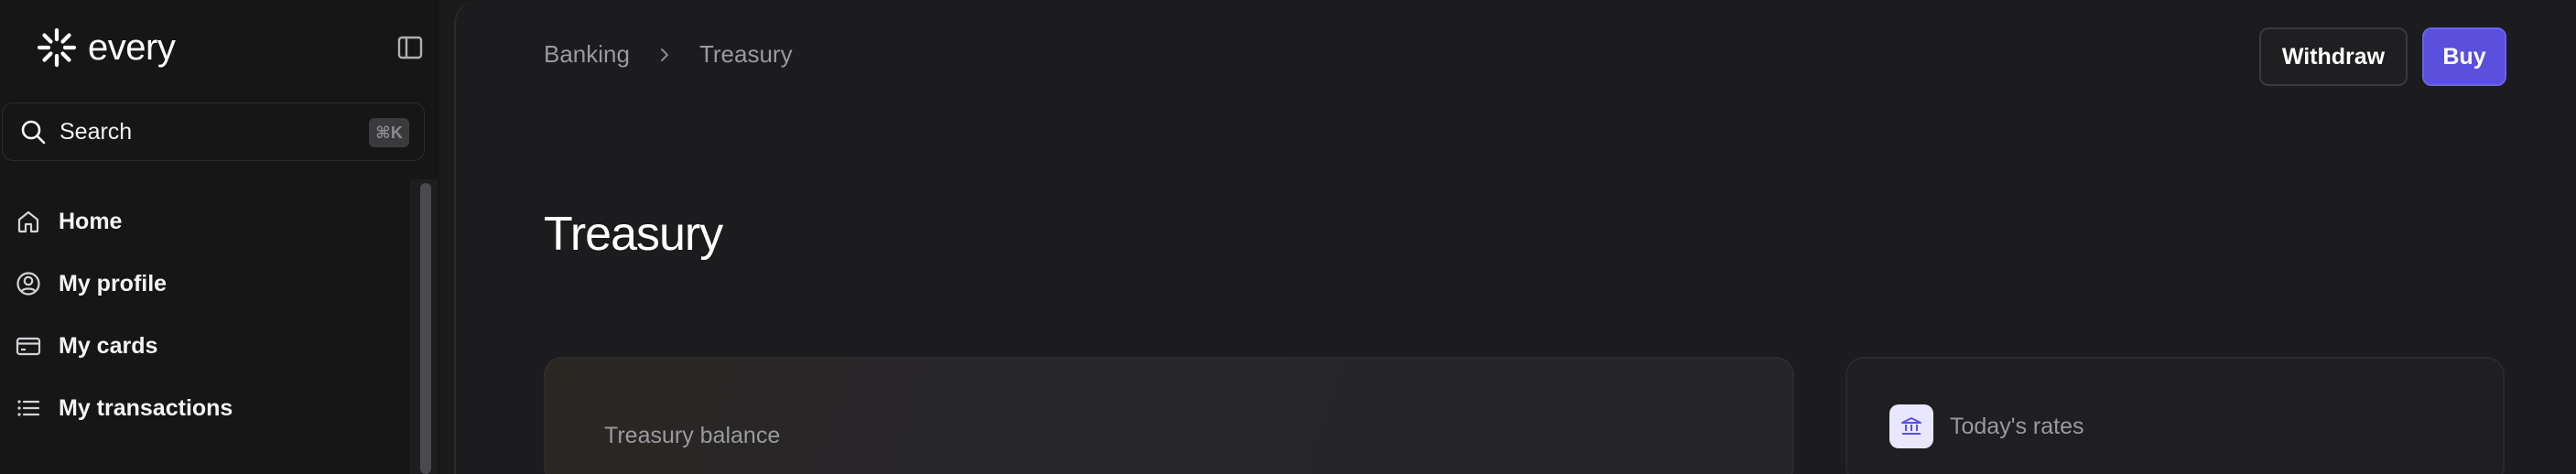  I want to click on treasury-balance-card: Treasury balance, so click(1169, 415).